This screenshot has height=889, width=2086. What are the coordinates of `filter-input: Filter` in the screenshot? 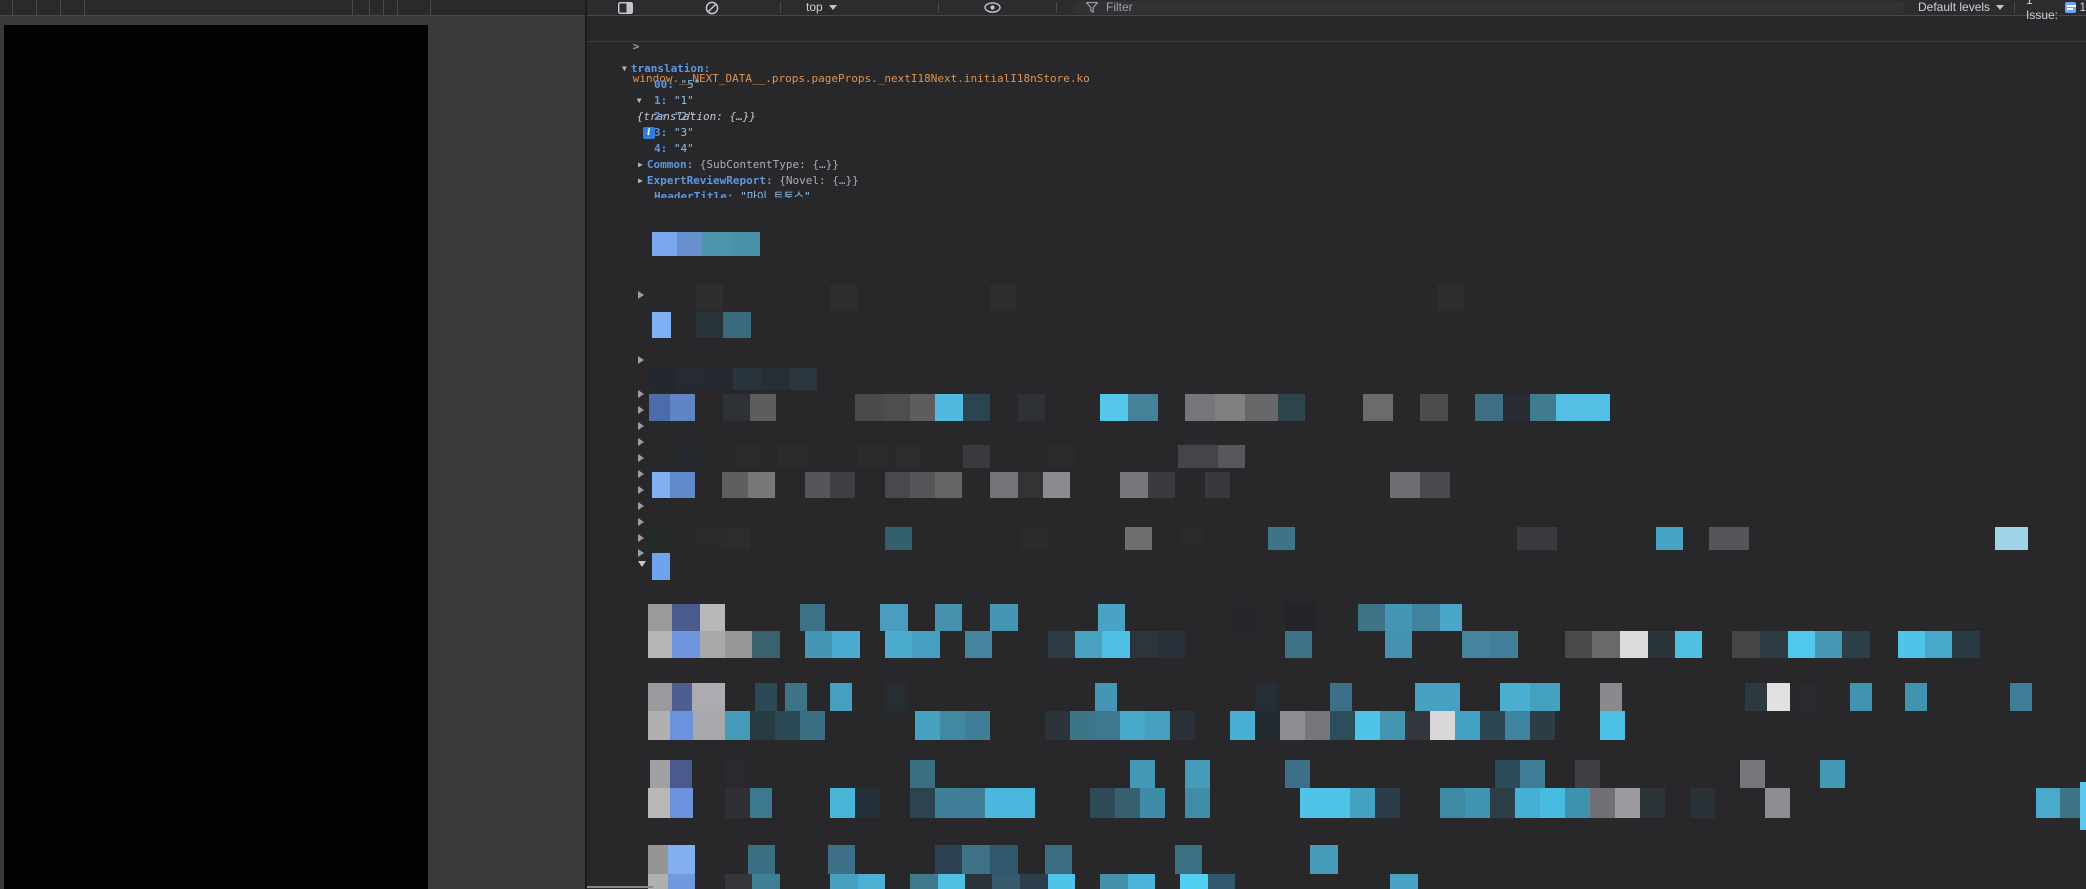 It's located at (1489, 7).